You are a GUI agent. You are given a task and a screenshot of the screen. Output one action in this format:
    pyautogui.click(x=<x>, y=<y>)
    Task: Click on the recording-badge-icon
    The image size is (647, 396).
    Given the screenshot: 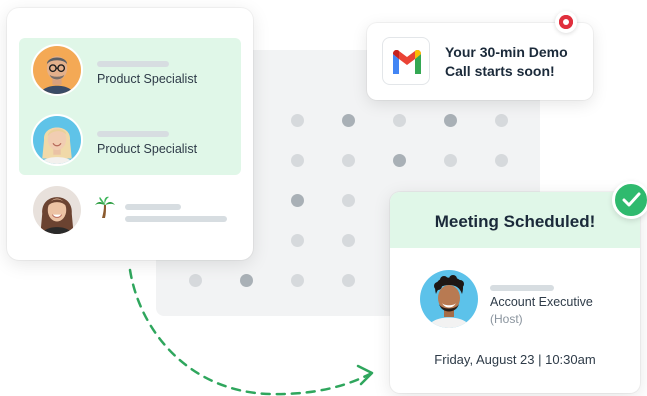 What is the action you would take?
    pyautogui.click(x=566, y=22)
    